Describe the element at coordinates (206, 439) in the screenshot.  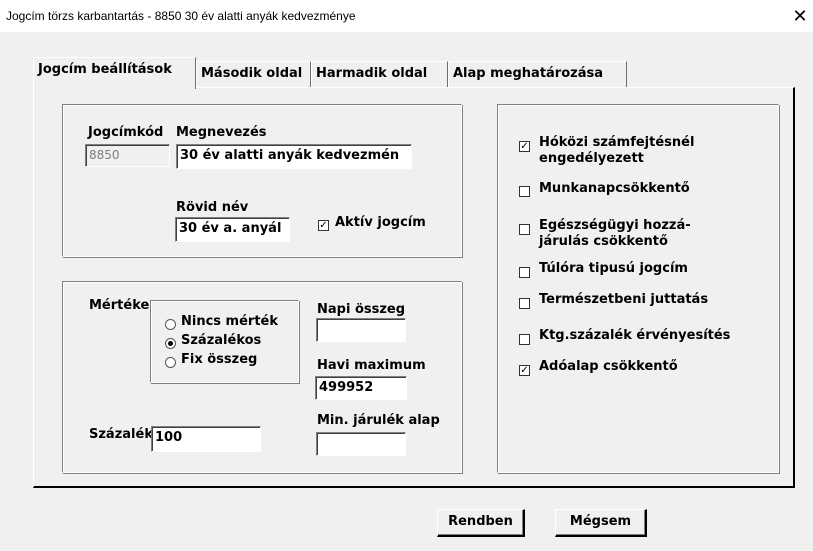
I see `percent-field: 100` at that location.